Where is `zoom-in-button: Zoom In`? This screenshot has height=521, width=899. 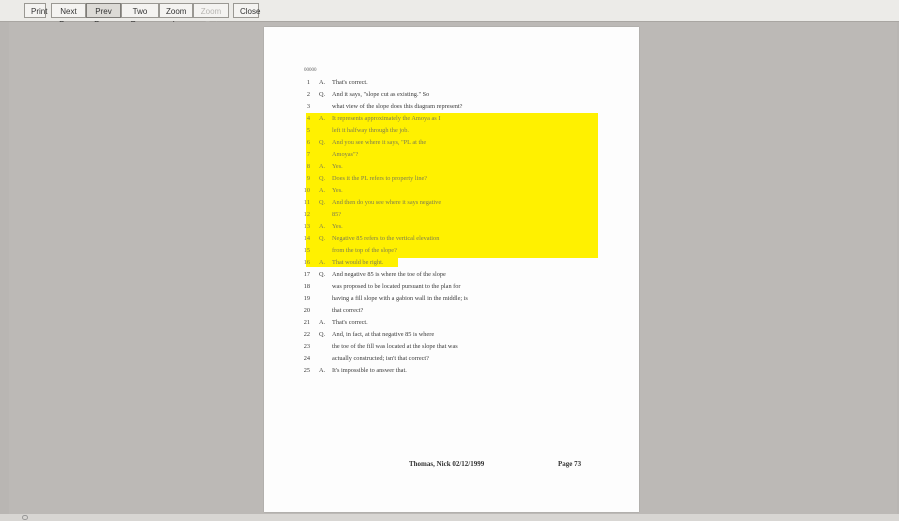
zoom-in-button: Zoom In is located at coordinates (176, 16).